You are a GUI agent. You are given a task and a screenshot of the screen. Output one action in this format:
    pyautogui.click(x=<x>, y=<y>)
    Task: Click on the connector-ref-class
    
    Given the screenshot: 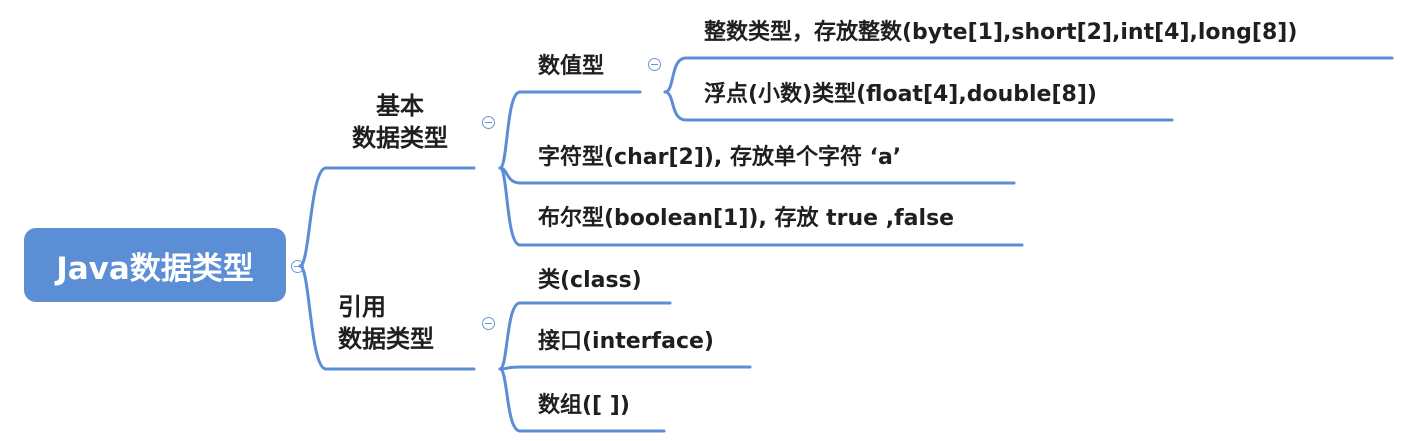 What is the action you would take?
    pyautogui.click(x=510, y=336)
    